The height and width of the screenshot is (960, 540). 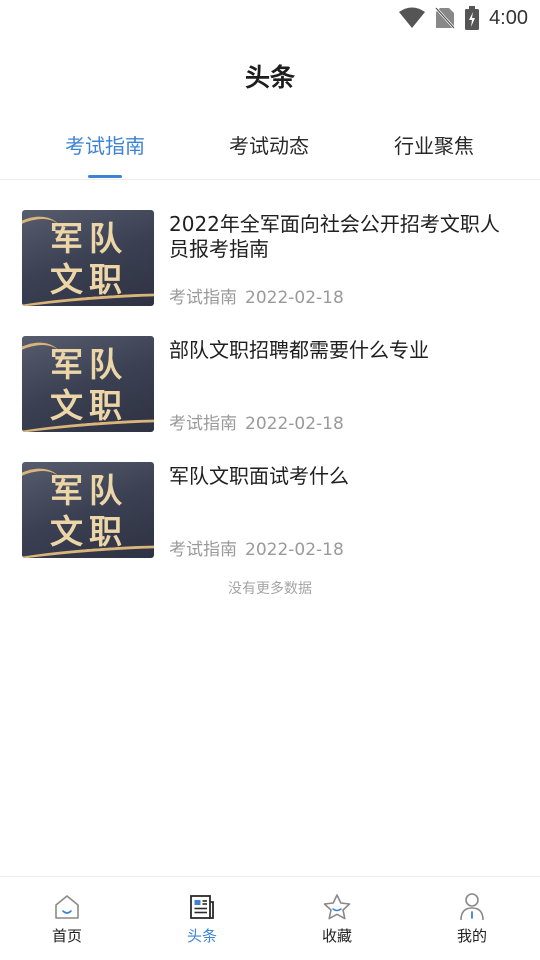 I want to click on battery-charging-icon, so click(x=472, y=18).